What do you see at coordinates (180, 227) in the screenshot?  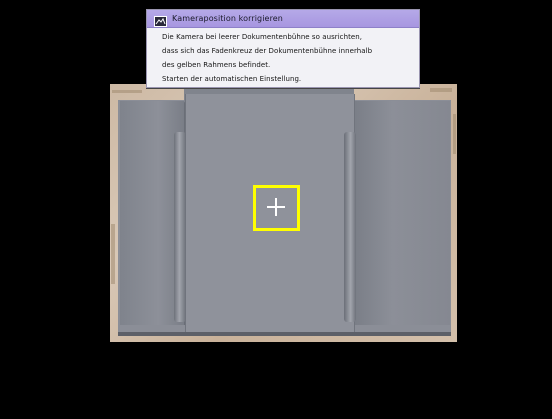 I see `stage-hinge-left` at bounding box center [180, 227].